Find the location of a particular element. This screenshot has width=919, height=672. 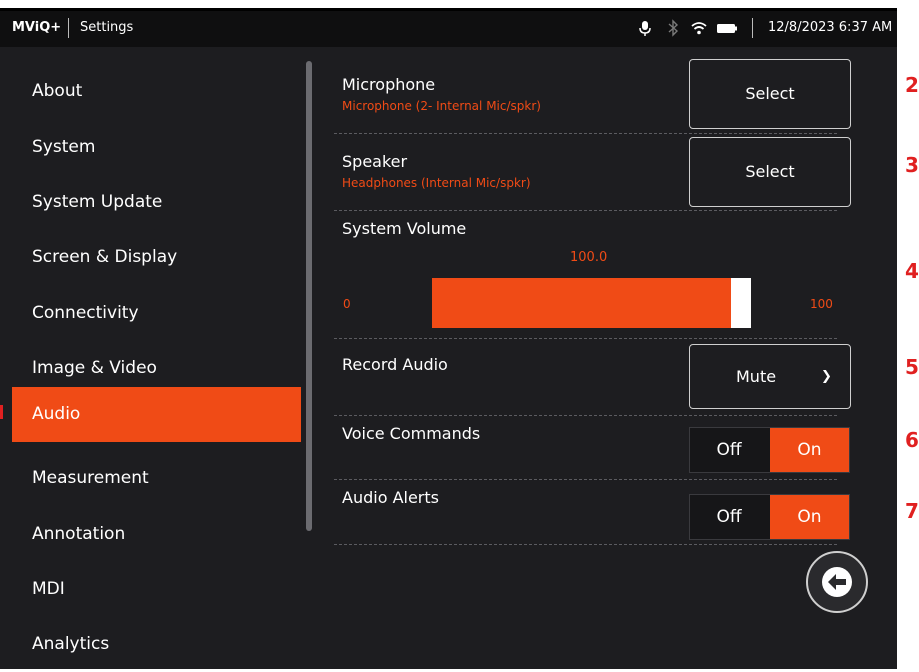

sidebar-item-system-update: System Update is located at coordinates (156, 202).